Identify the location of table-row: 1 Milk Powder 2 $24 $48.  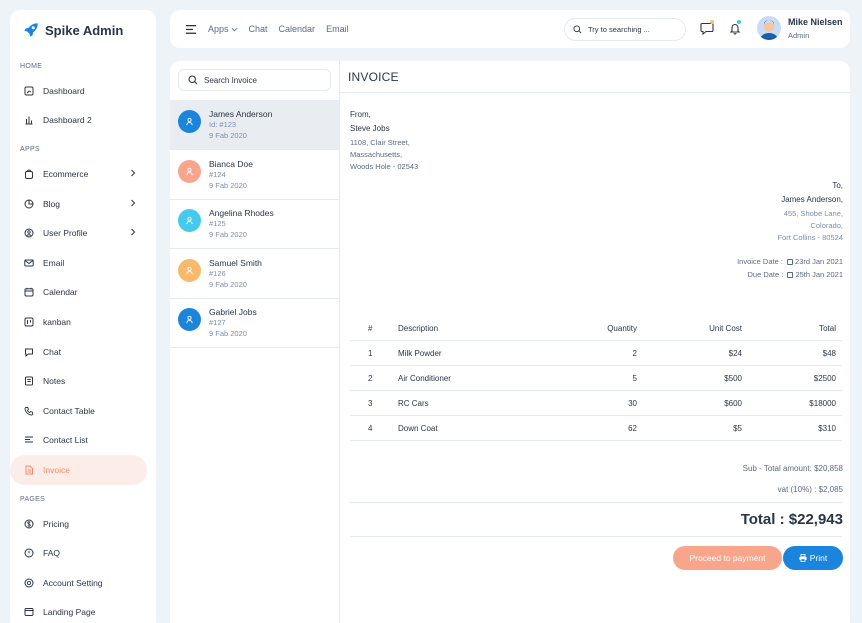
(596, 353).